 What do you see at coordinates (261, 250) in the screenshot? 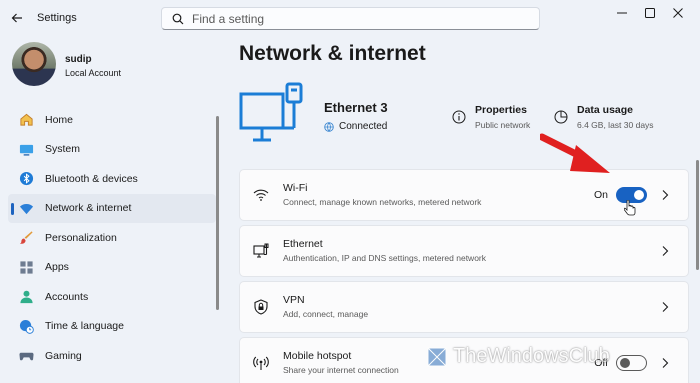
I see `ethernet-icon` at bounding box center [261, 250].